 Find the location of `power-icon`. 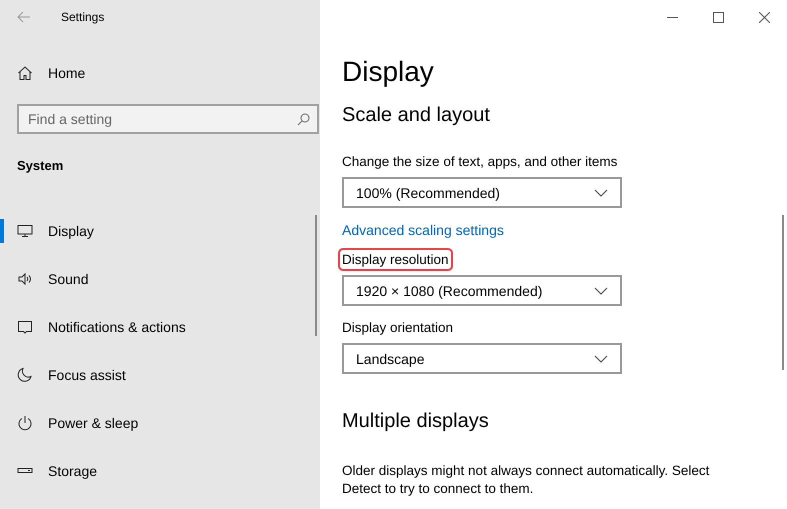

power-icon is located at coordinates (25, 423).